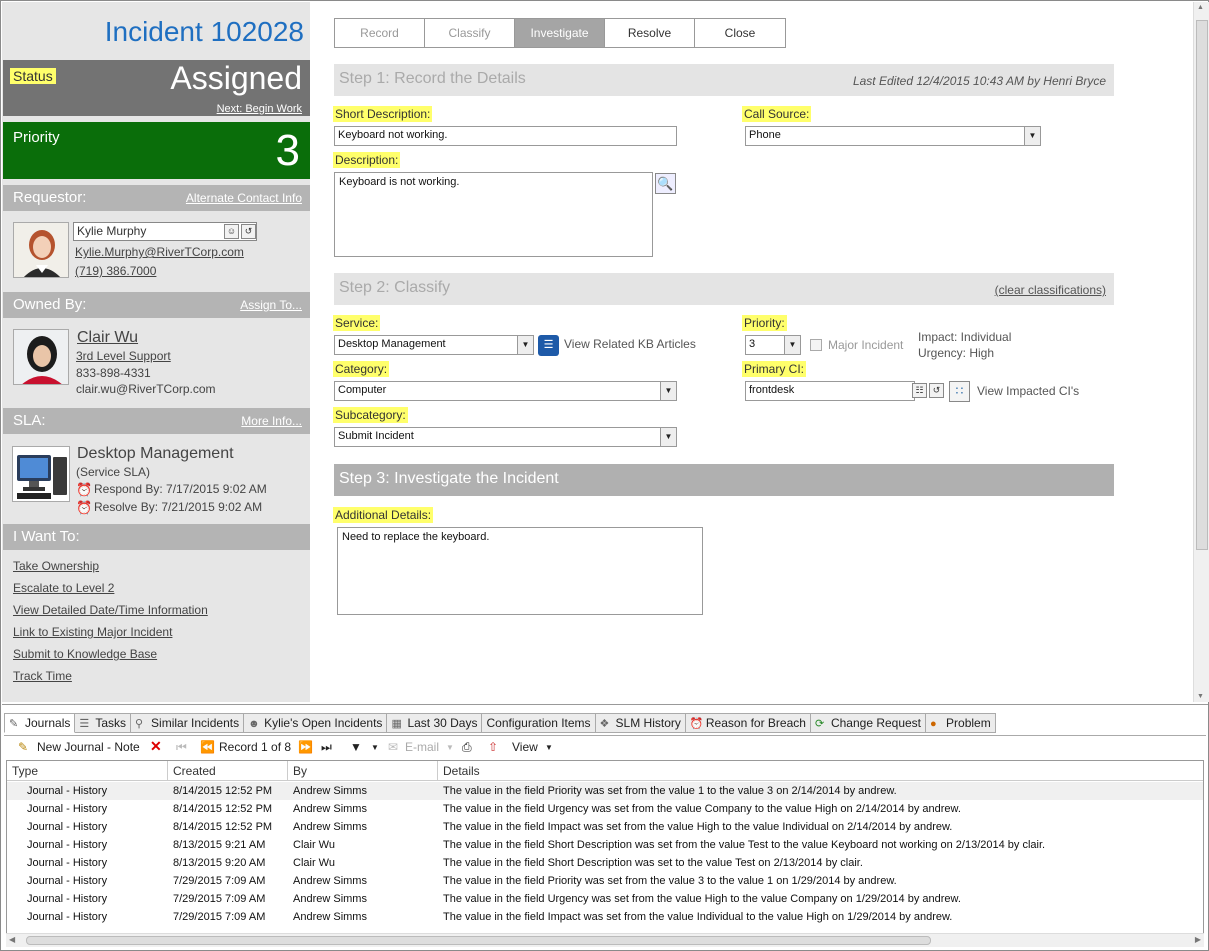 This screenshot has width=1209, height=951. What do you see at coordinates (181, 747) in the screenshot?
I see `first-record-icon: ⏮` at bounding box center [181, 747].